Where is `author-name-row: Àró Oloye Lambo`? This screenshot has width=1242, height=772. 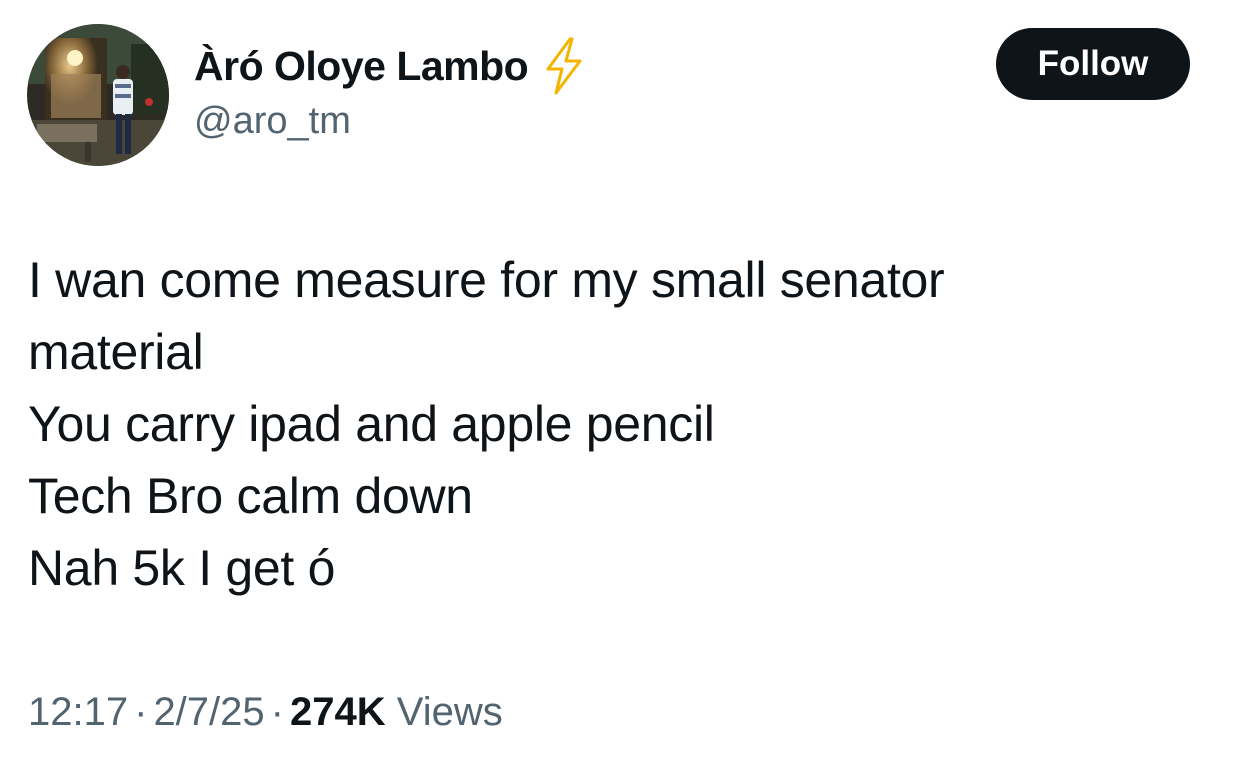
author-name-row: Àró Oloye Lambo is located at coordinates (390, 66).